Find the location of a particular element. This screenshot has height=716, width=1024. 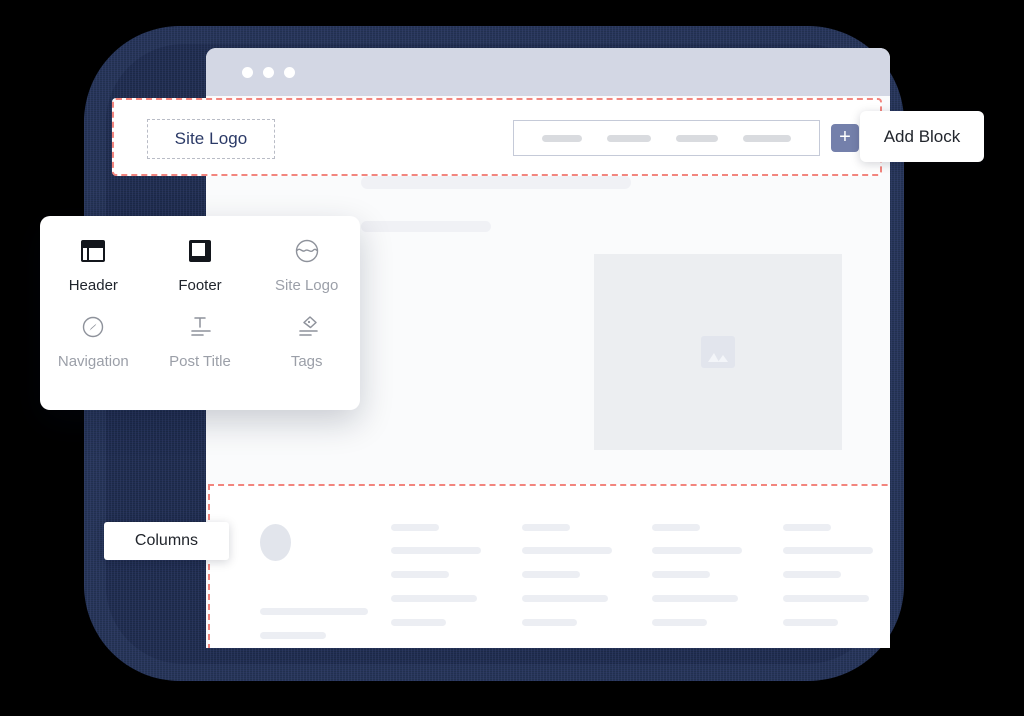

inserter-item-site-logo: Site Logo is located at coordinates (306, 266).